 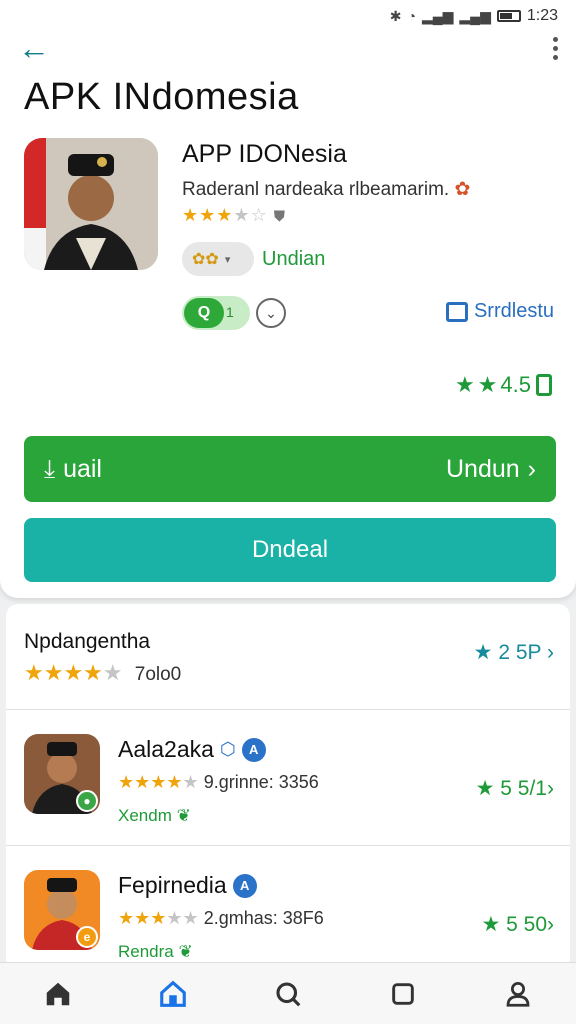 What do you see at coordinates (50, 468) in the screenshot?
I see `download-icon: ⤓` at bounding box center [50, 468].